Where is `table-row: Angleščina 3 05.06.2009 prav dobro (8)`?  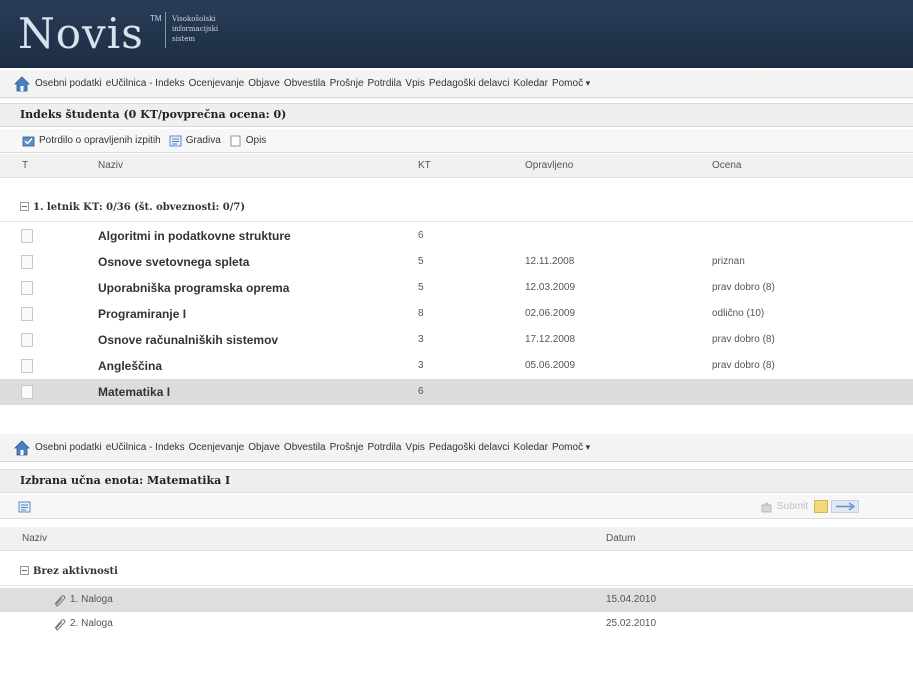
table-row: Angleščina 3 05.06.2009 prav dobro (8) is located at coordinates (456, 366).